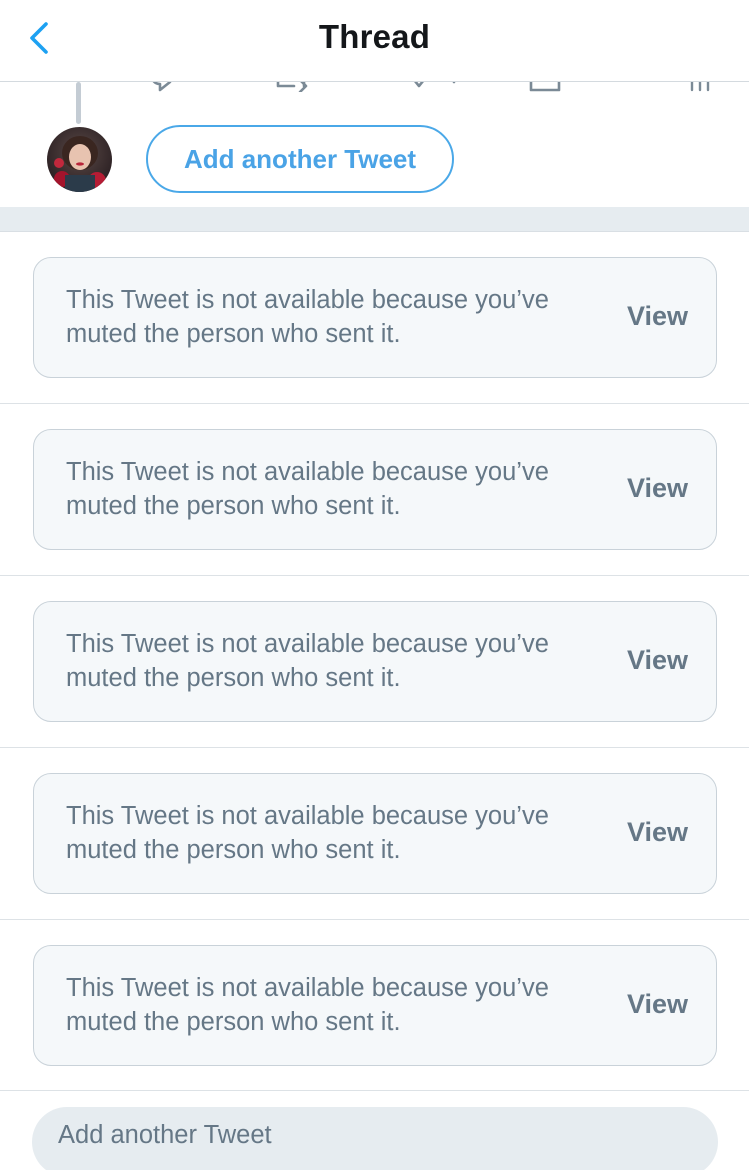  I want to click on avatar-image, so click(79, 159).